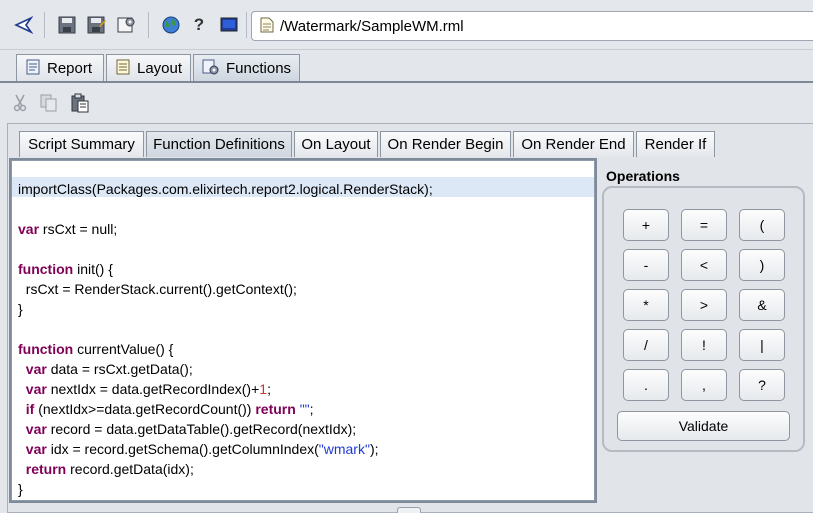 The height and width of the screenshot is (513, 813). What do you see at coordinates (78, 229) in the screenshot?
I see `code-token: rsCxt = null;` at bounding box center [78, 229].